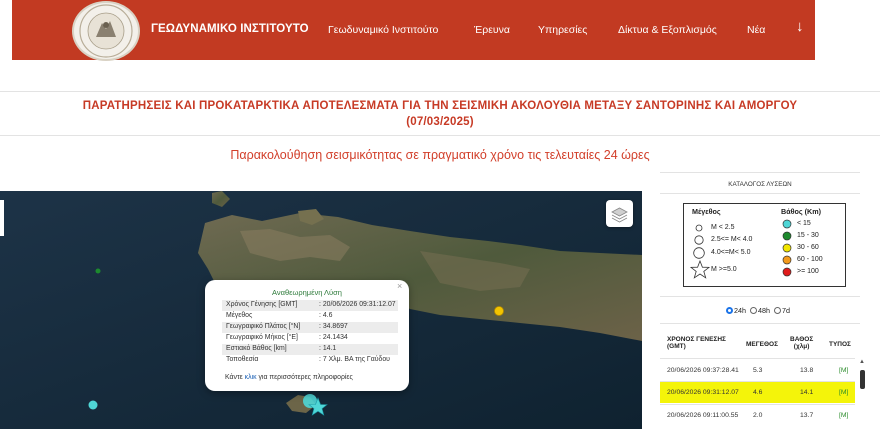 The image size is (880, 429). I want to click on popup-row: Τοποθεσία : 7 Χλμ. ΒΑ της Γαύδου, so click(310, 360).